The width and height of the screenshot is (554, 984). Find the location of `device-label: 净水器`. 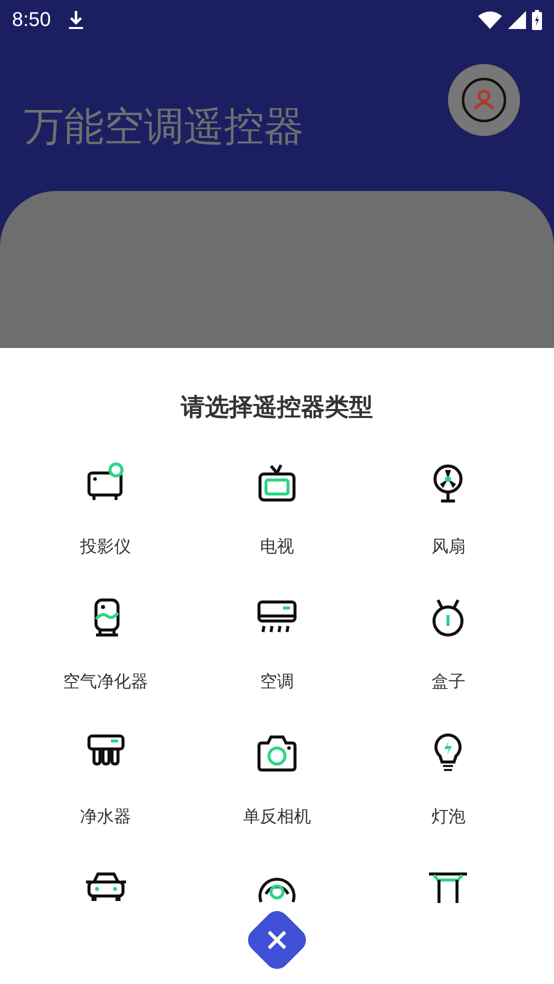

device-label: 净水器 is located at coordinates (106, 816).